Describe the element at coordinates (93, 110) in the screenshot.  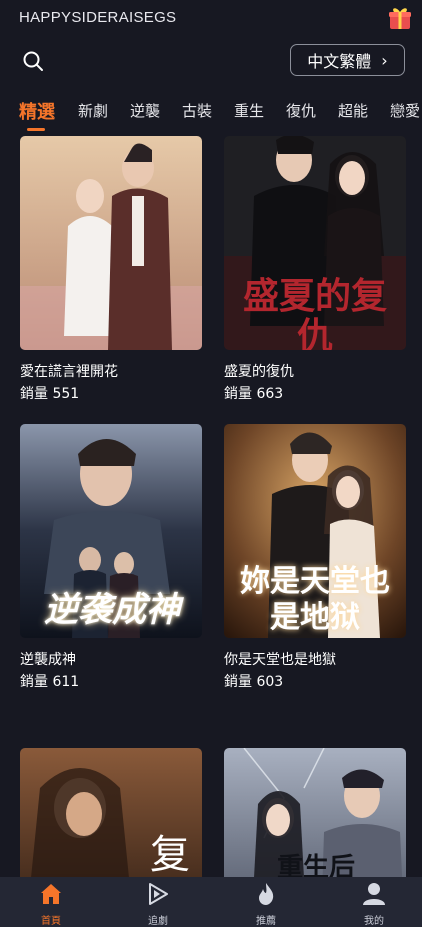
I see `tab-new: 新劇` at that location.